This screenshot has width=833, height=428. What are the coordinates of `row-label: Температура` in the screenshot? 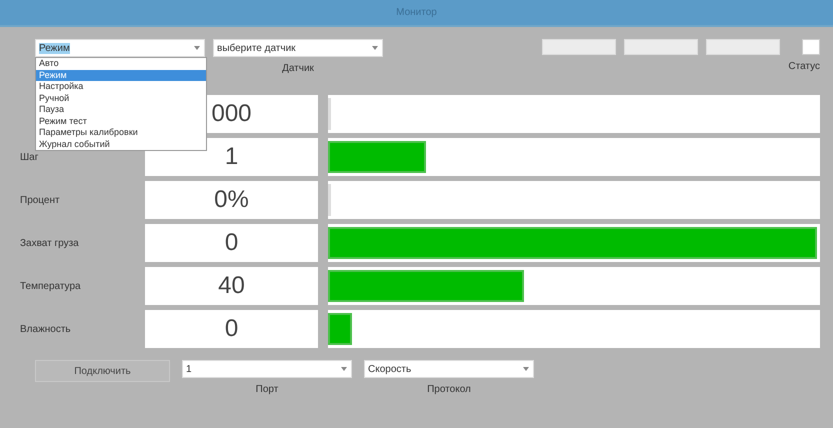 It's located at (50, 286).